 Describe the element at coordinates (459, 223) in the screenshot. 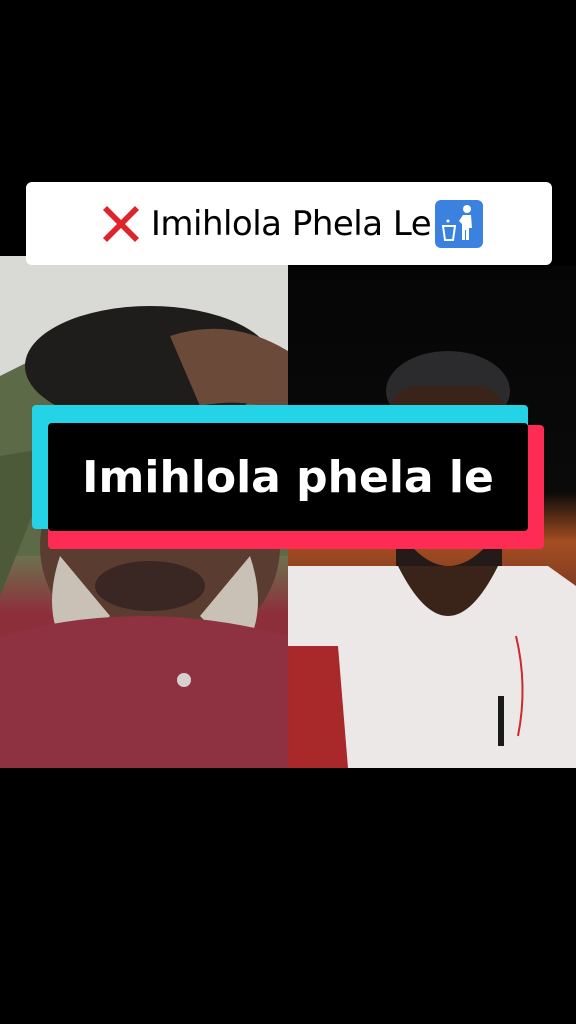

I see `litter-in-bin-icon` at that location.